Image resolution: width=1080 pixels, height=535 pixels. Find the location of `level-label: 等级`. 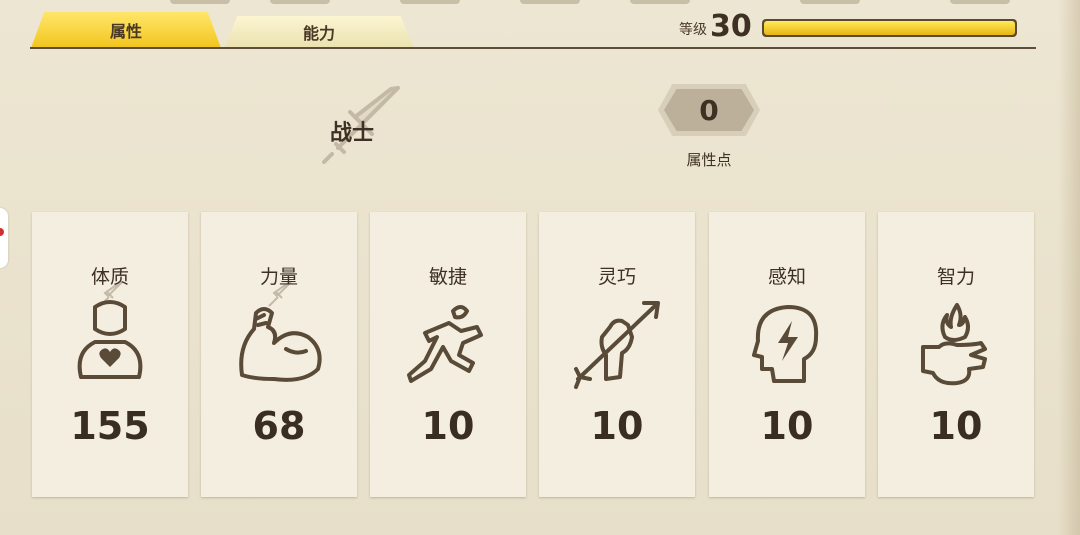

level-label: 等级 is located at coordinates (693, 30).